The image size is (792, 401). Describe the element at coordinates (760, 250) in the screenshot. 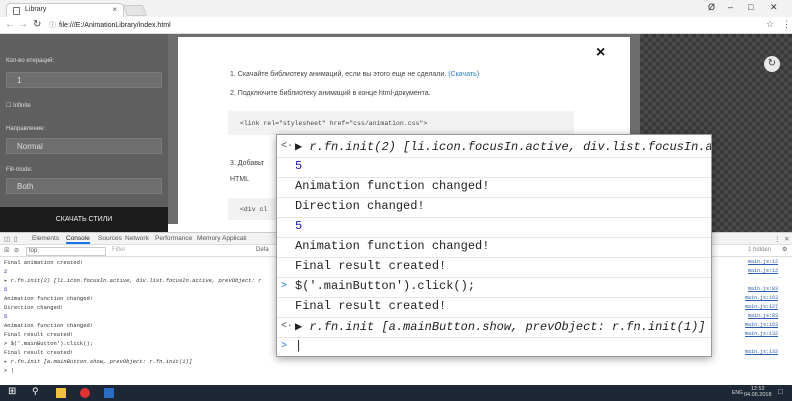

I see `hidden-count: 1 hidden` at that location.